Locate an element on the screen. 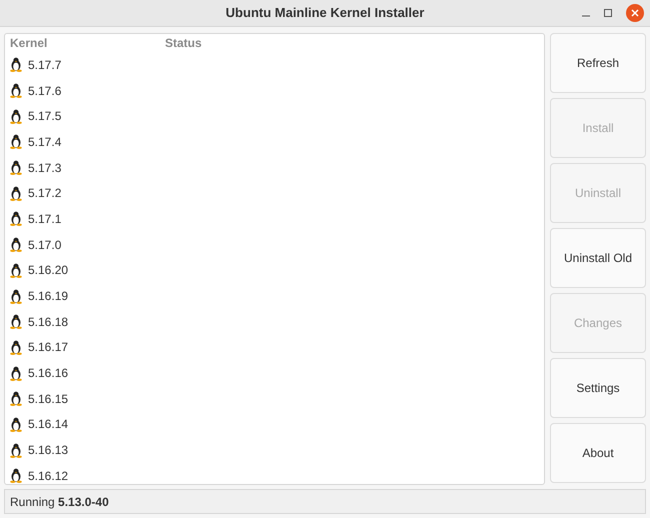 The width and height of the screenshot is (650, 518). kernel-version: 5.16.20 is located at coordinates (48, 270).